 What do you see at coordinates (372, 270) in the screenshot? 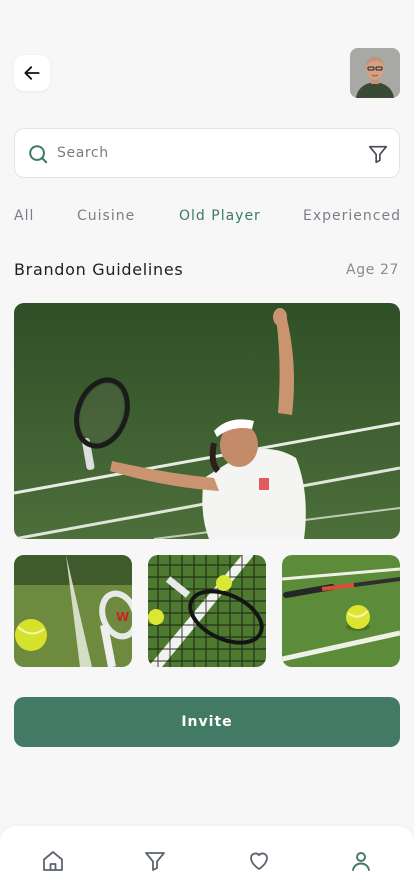
I see `player-age: Age 27` at bounding box center [372, 270].